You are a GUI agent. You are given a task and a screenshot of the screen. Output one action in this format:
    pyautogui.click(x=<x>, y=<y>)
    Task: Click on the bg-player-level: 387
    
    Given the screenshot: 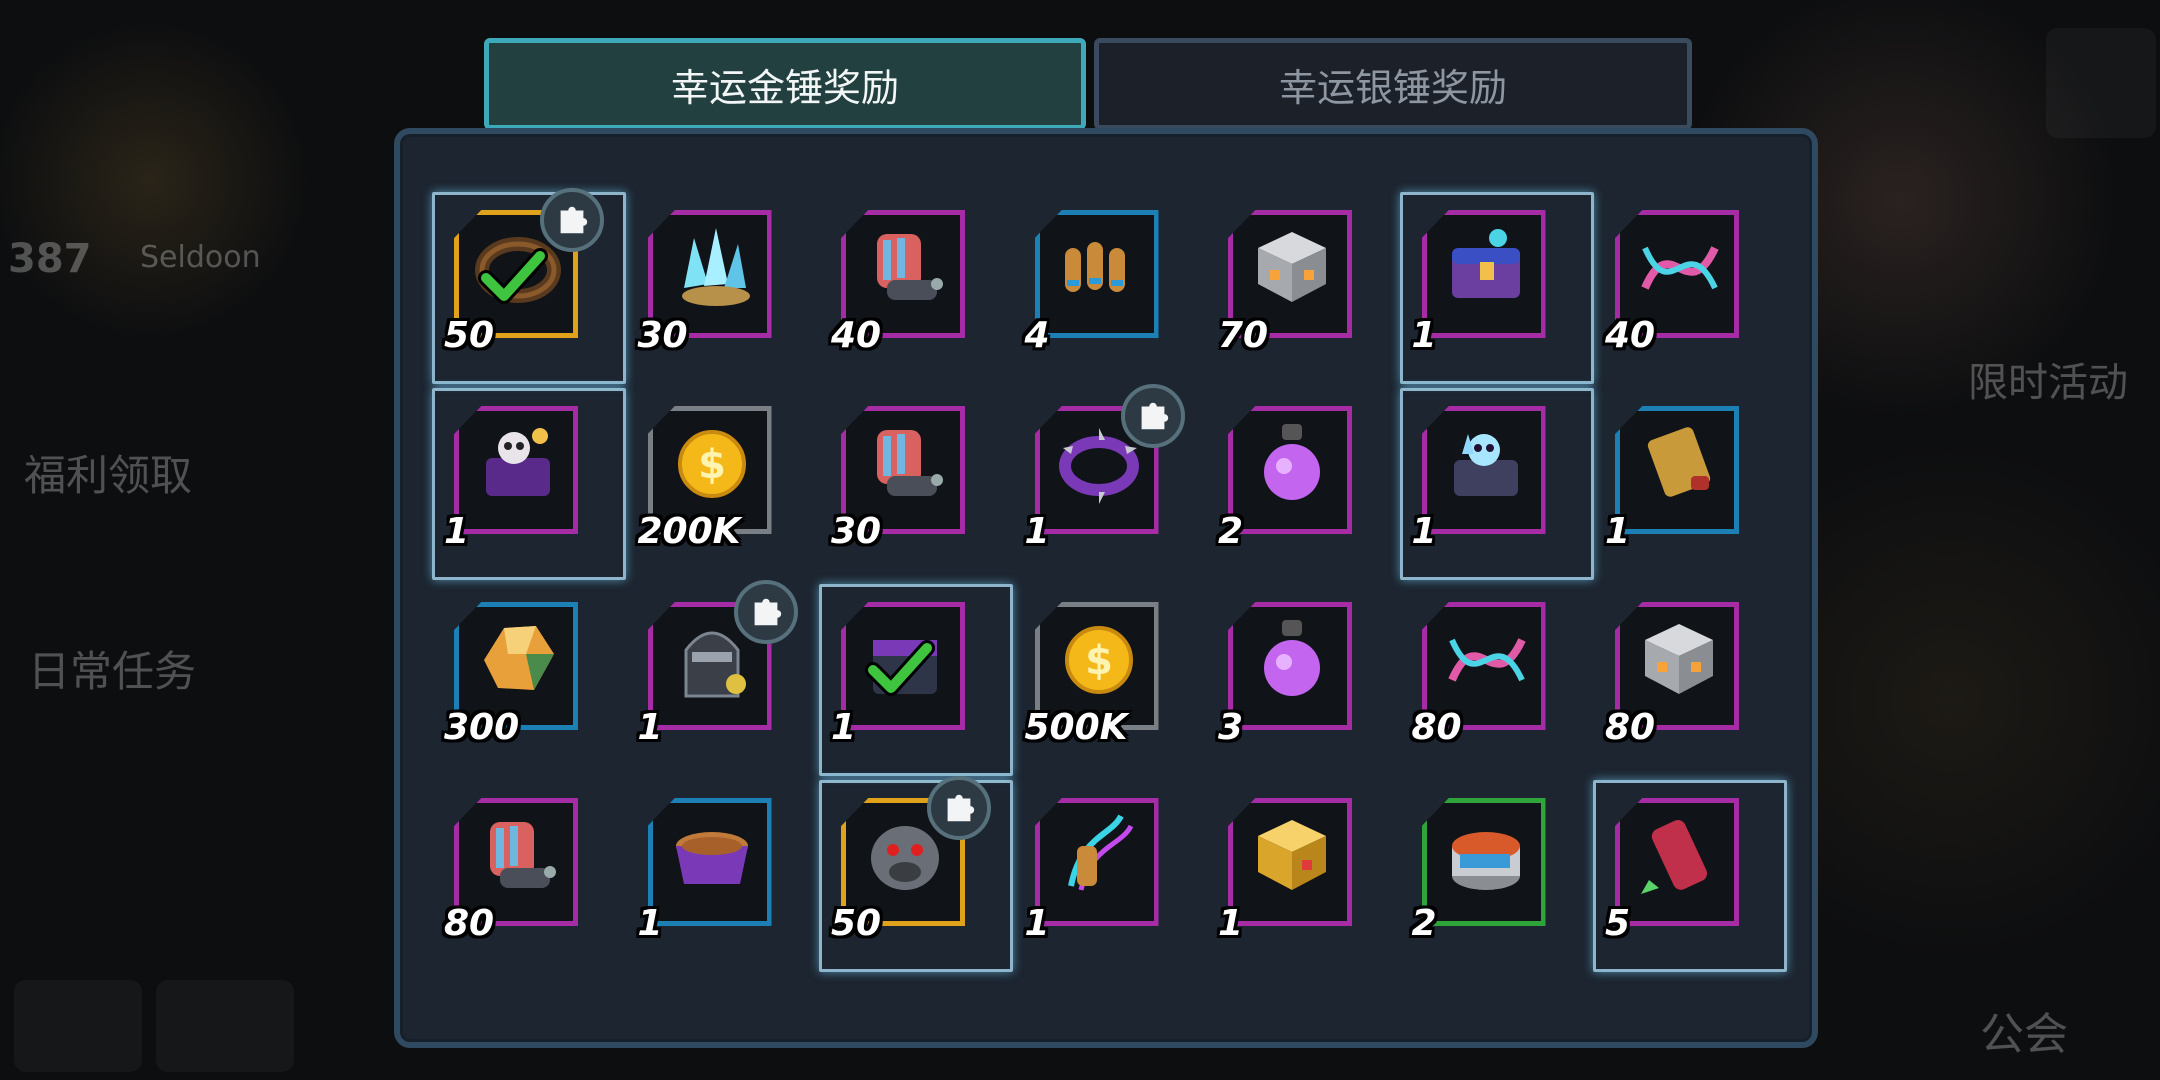 What is the action you would take?
    pyautogui.click(x=50, y=259)
    